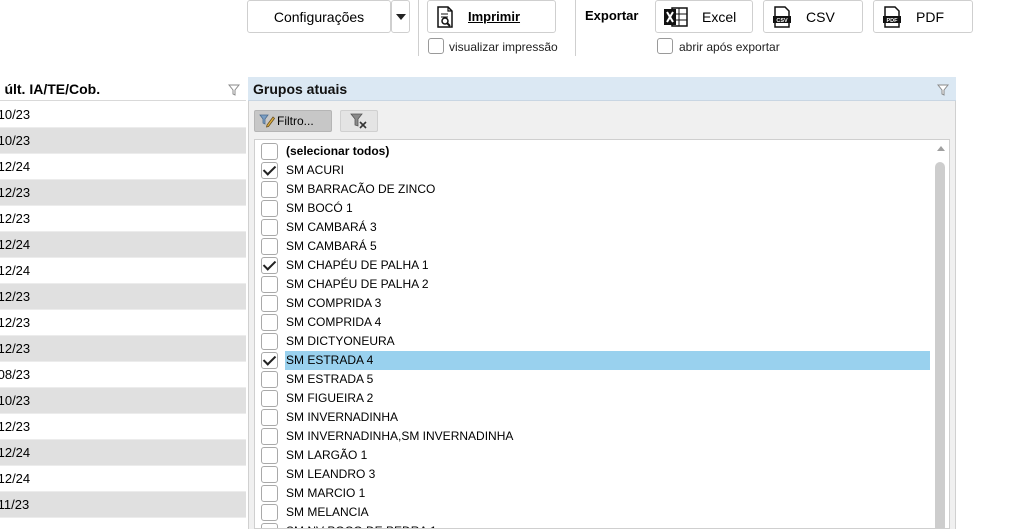 The height and width of the screenshot is (529, 1024). What do you see at coordinates (445, 16) in the screenshot?
I see `print-preview-icon` at bounding box center [445, 16].